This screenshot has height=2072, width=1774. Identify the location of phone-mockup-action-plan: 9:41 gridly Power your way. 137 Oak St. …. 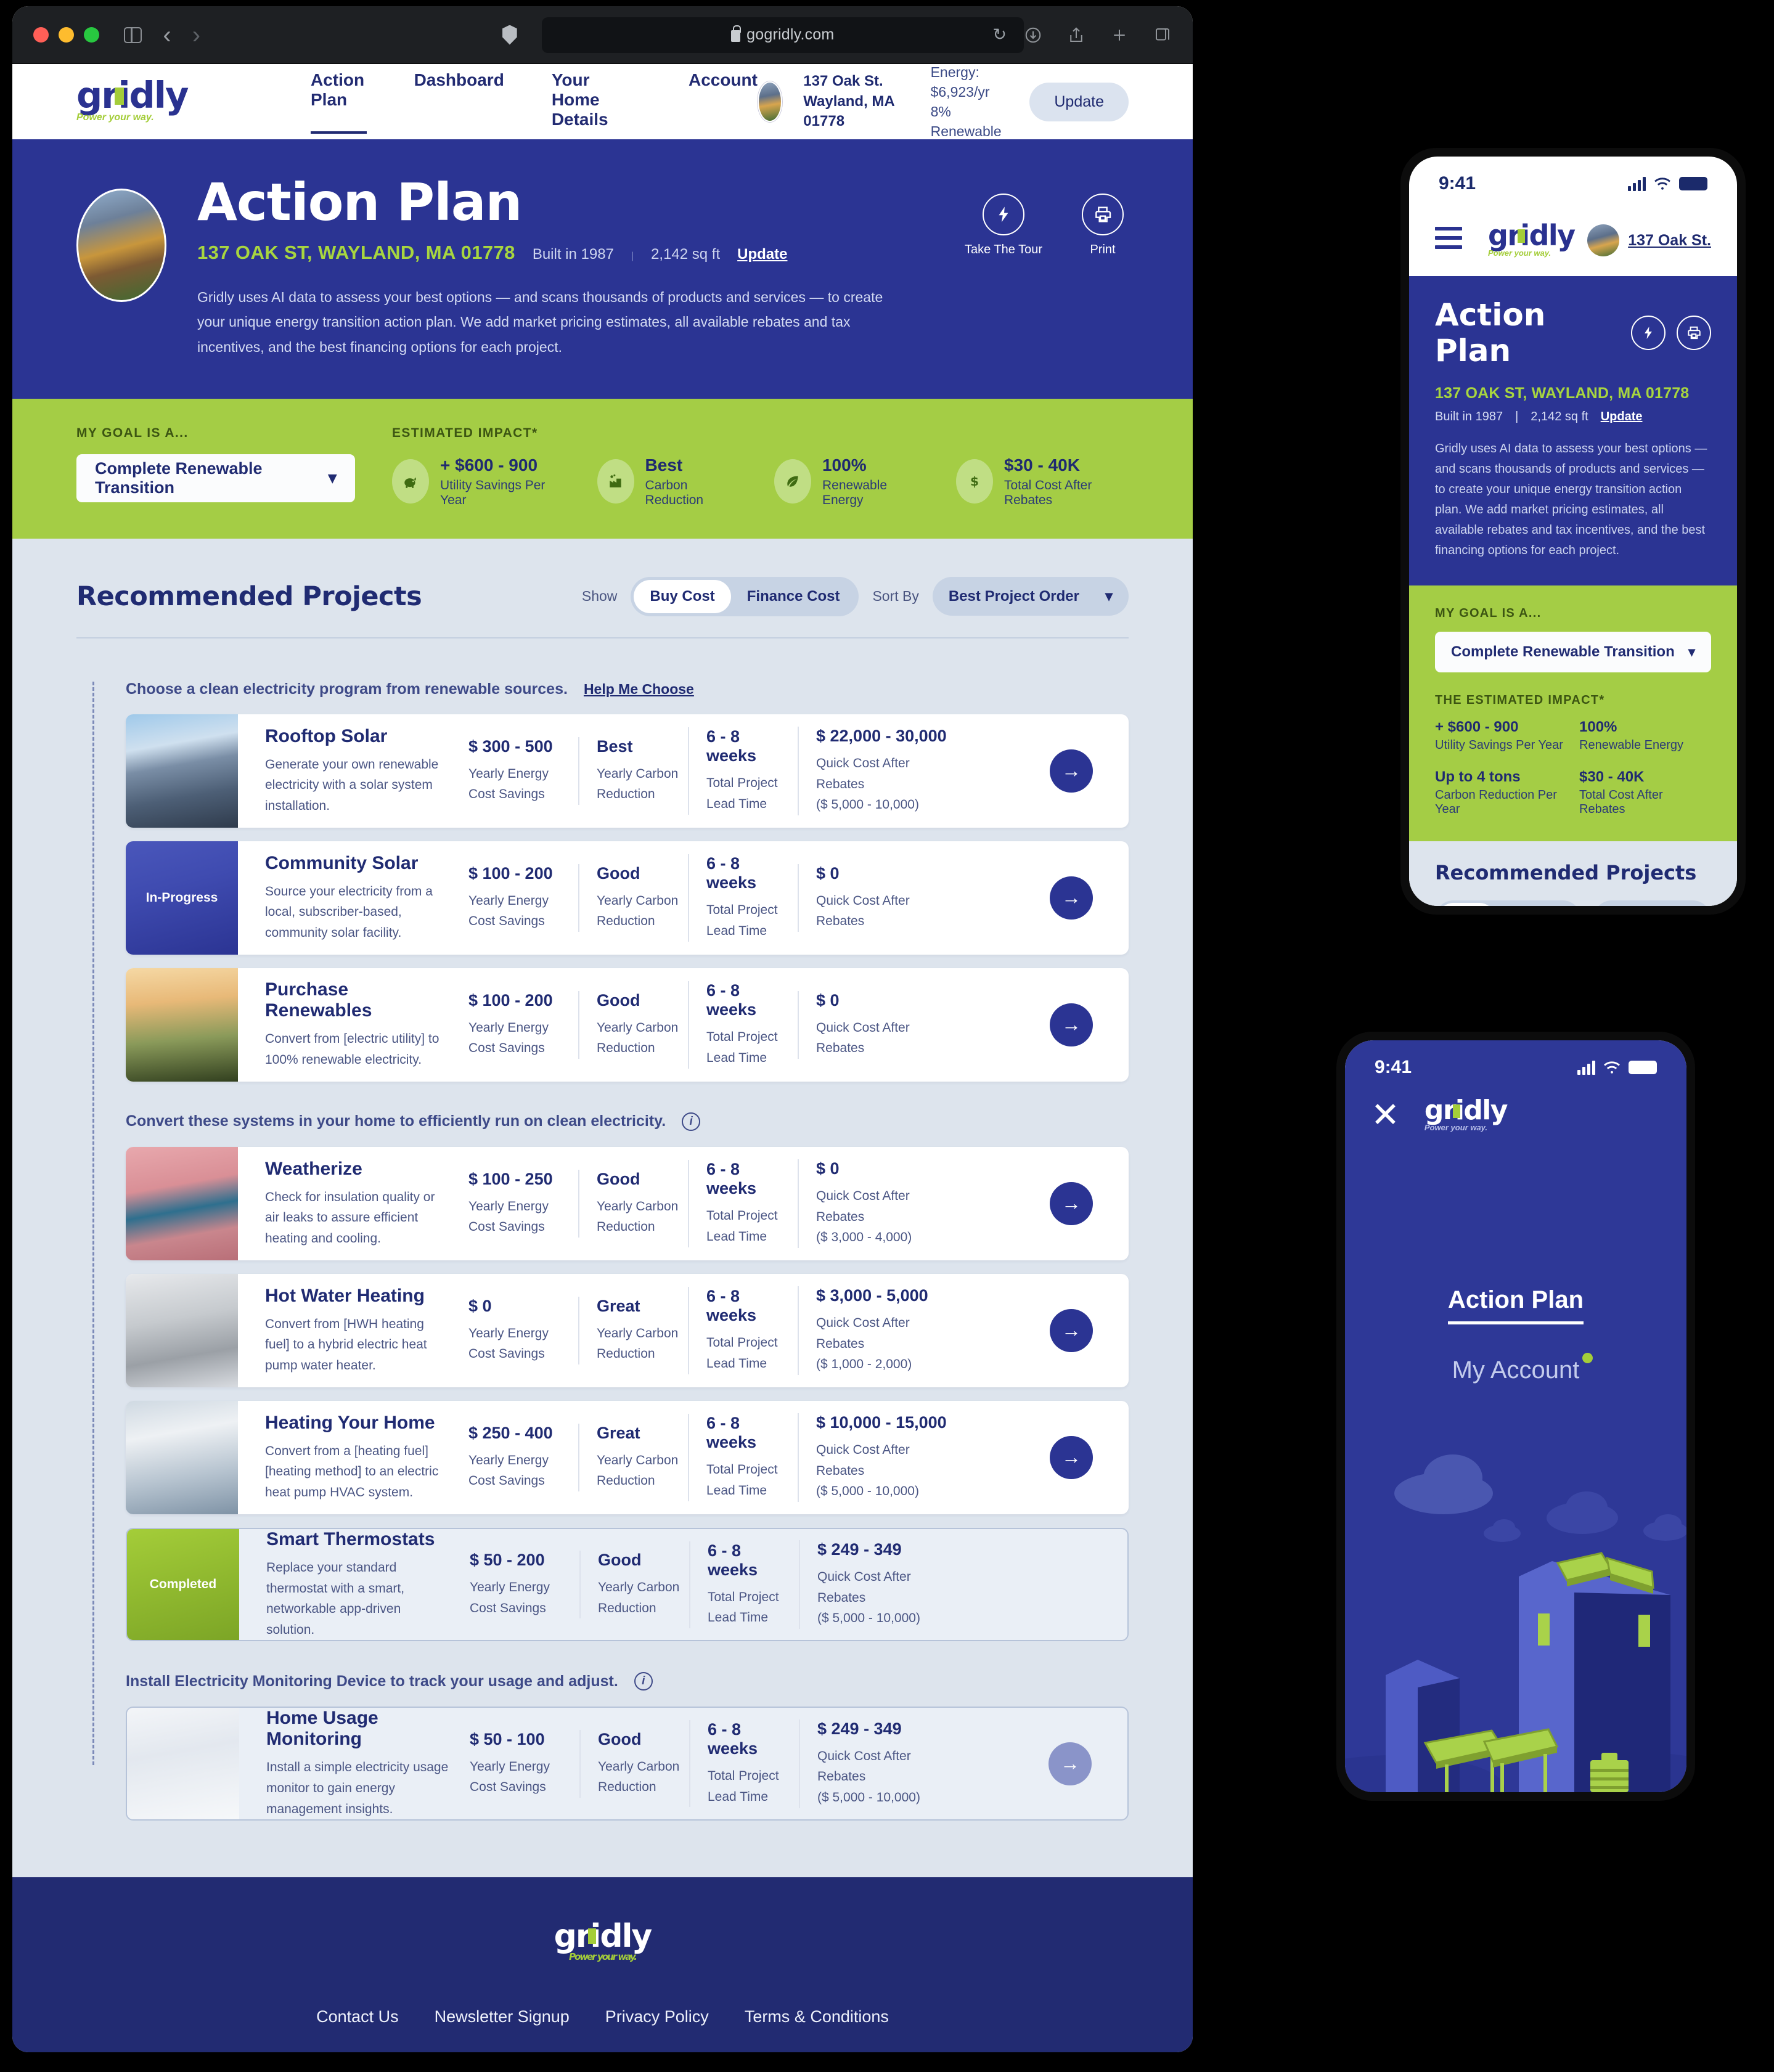
(1573, 531).